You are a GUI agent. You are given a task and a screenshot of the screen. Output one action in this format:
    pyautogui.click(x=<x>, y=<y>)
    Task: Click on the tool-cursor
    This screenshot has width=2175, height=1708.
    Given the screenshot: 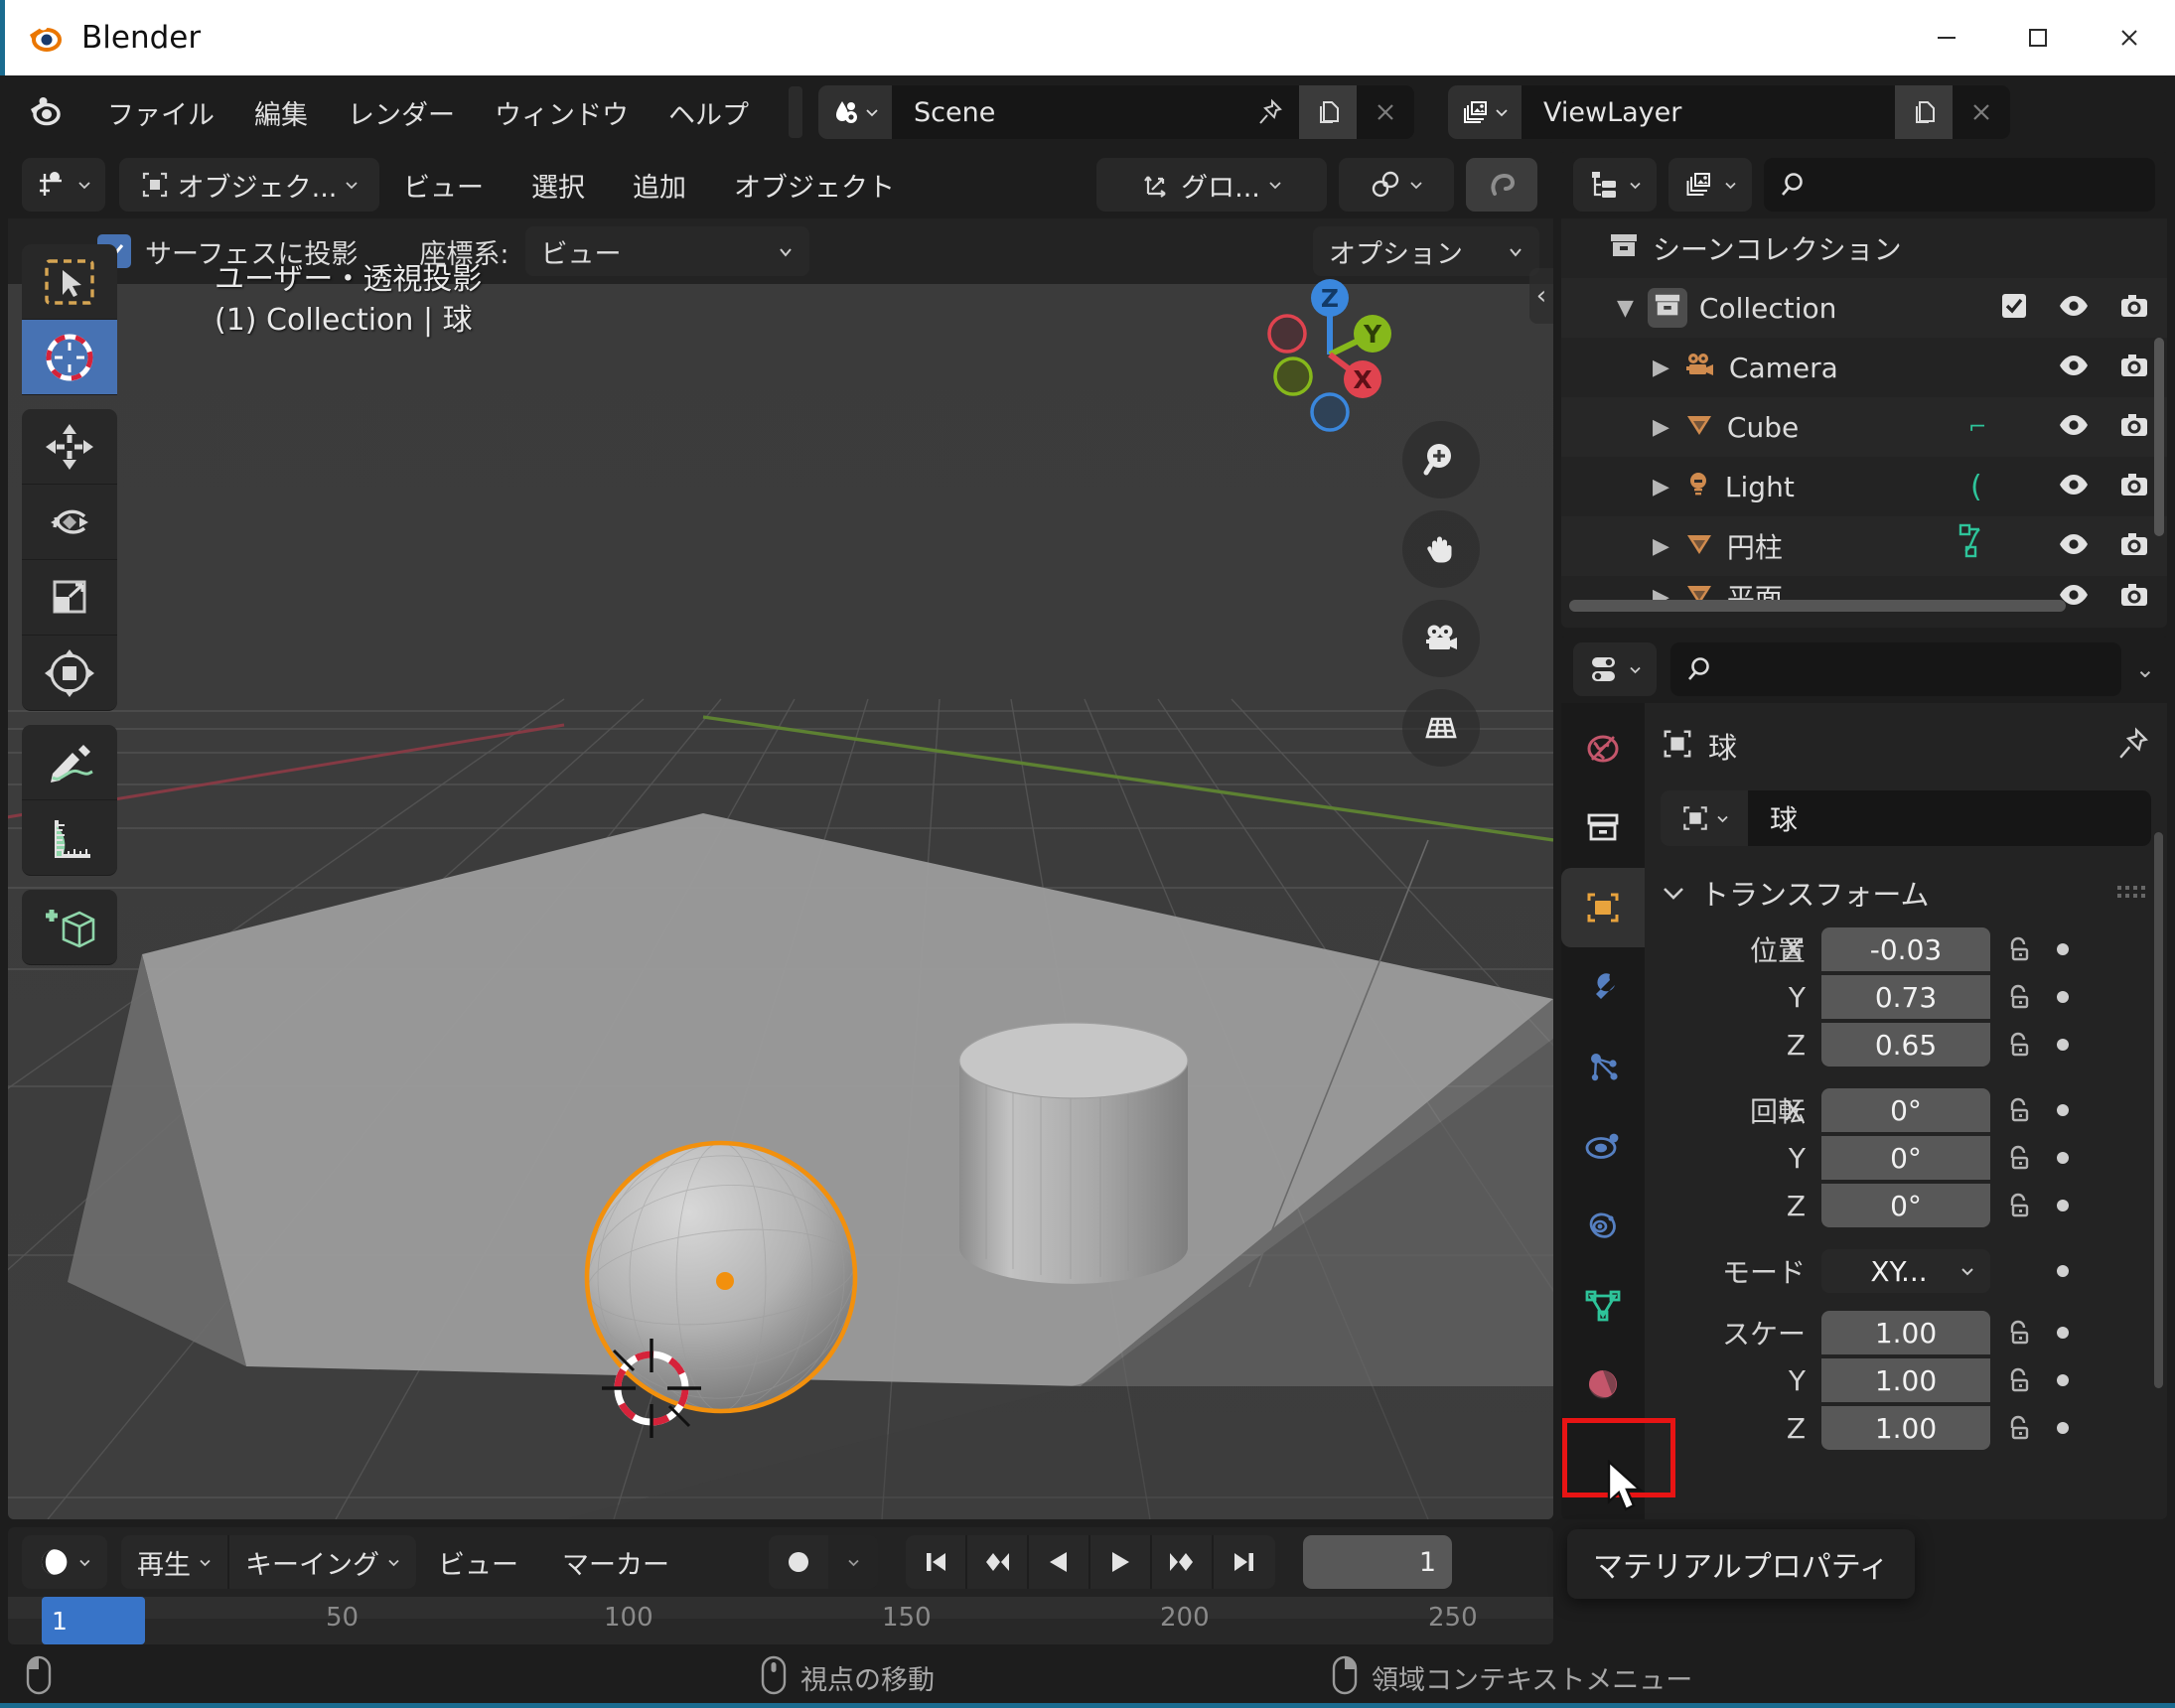 What is the action you would take?
    pyautogui.click(x=69, y=357)
    